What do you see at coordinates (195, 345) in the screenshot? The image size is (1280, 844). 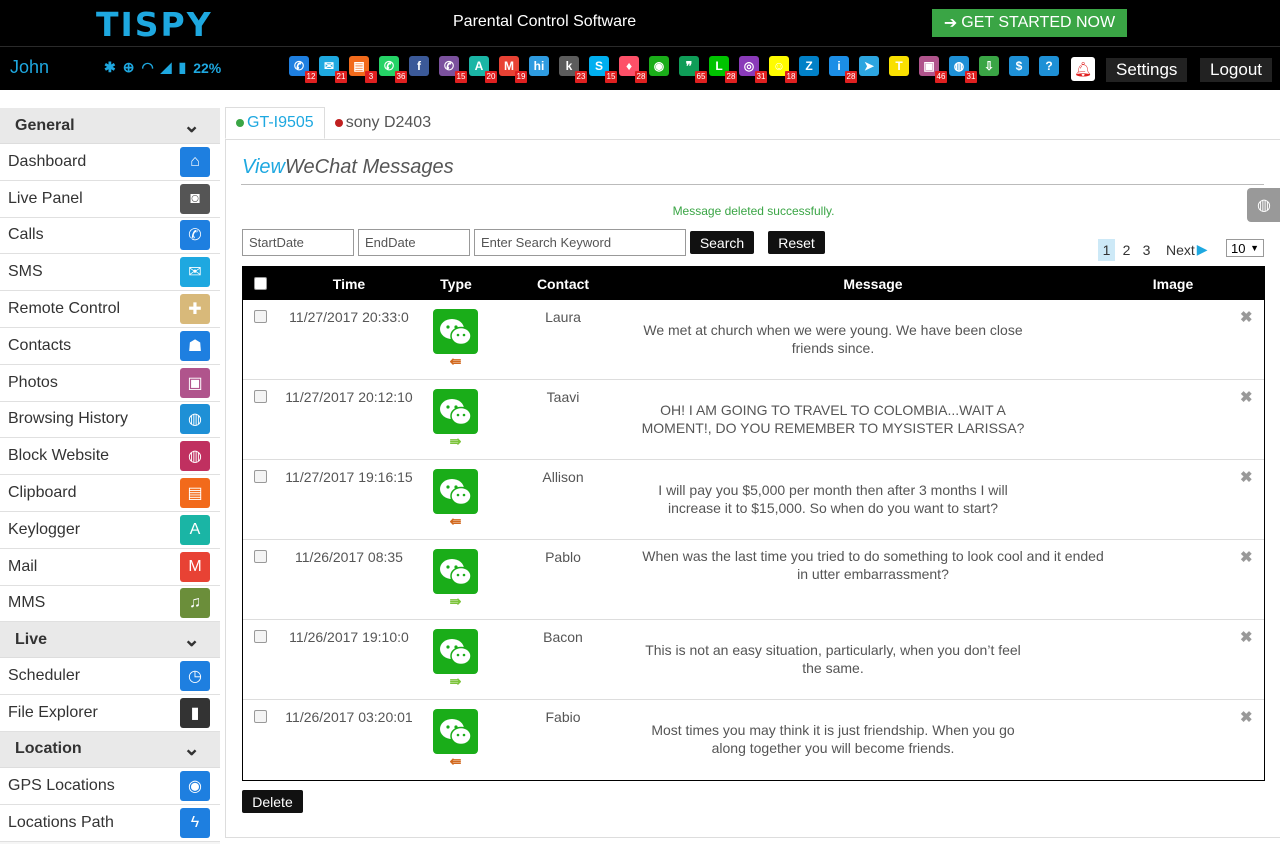 I see `contact-icon: ☗` at bounding box center [195, 345].